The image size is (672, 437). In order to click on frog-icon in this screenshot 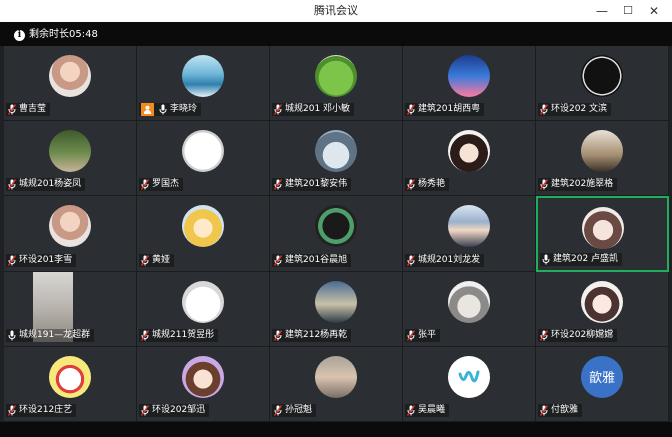, I will do `click(336, 76)`.